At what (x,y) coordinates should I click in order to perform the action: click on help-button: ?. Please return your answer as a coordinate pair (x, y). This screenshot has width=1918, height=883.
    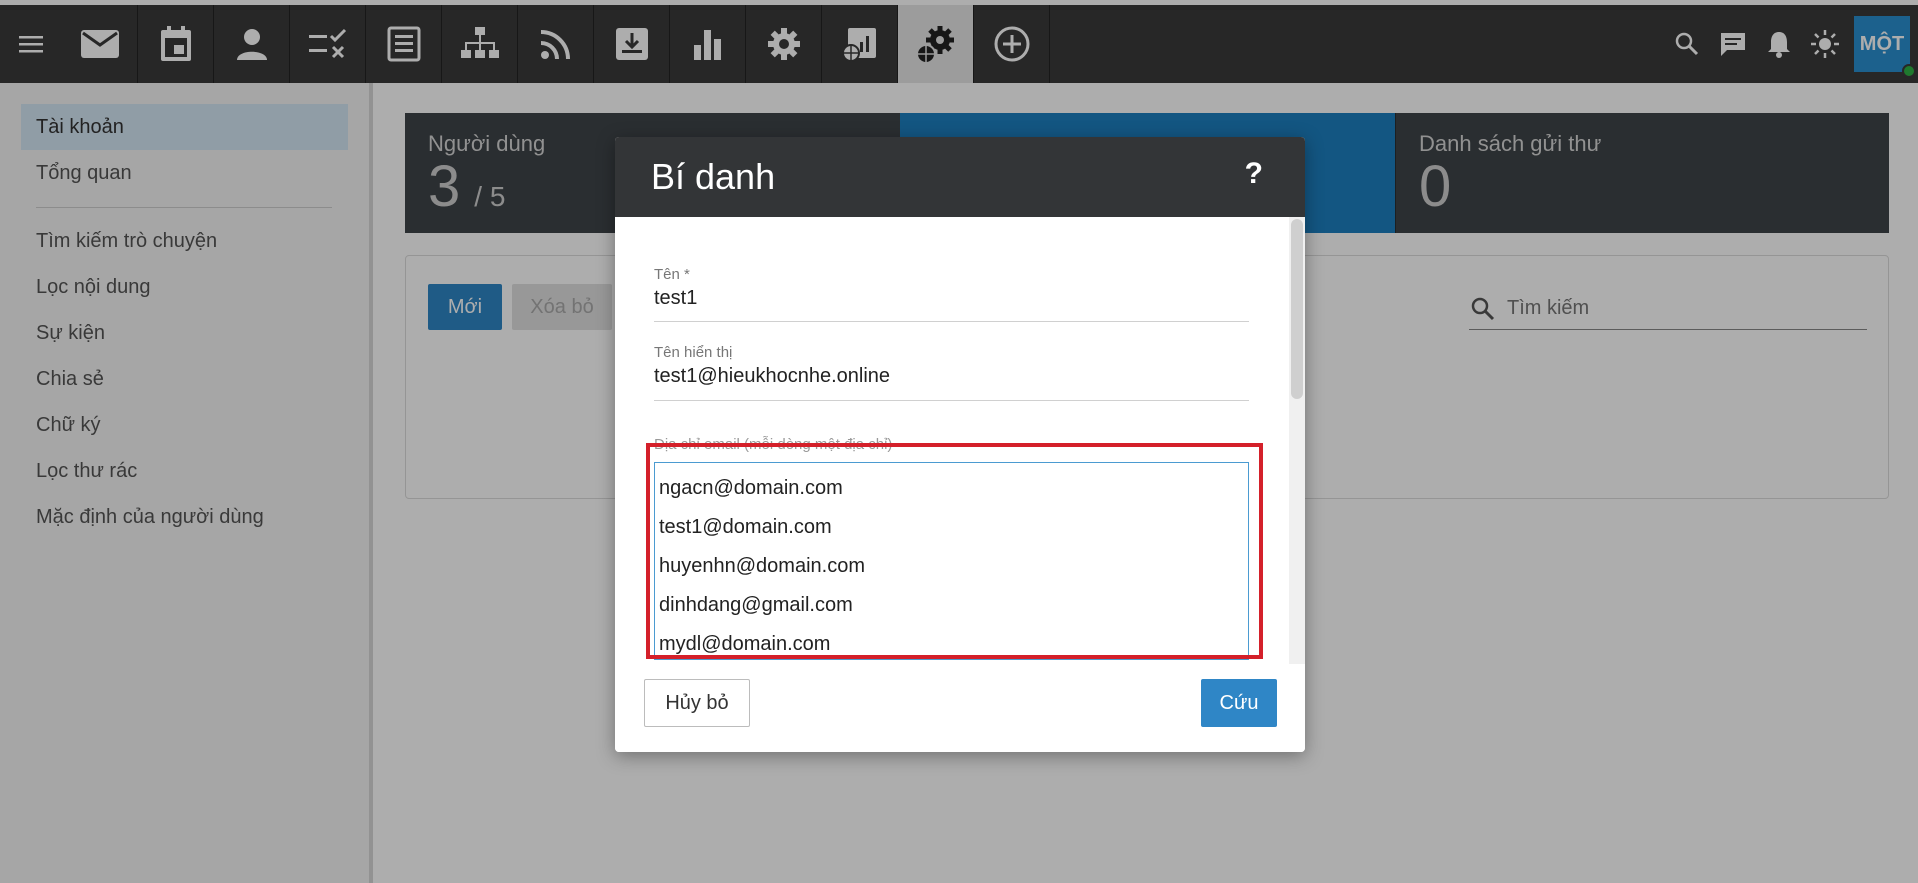
    Looking at the image, I should click on (1254, 174).